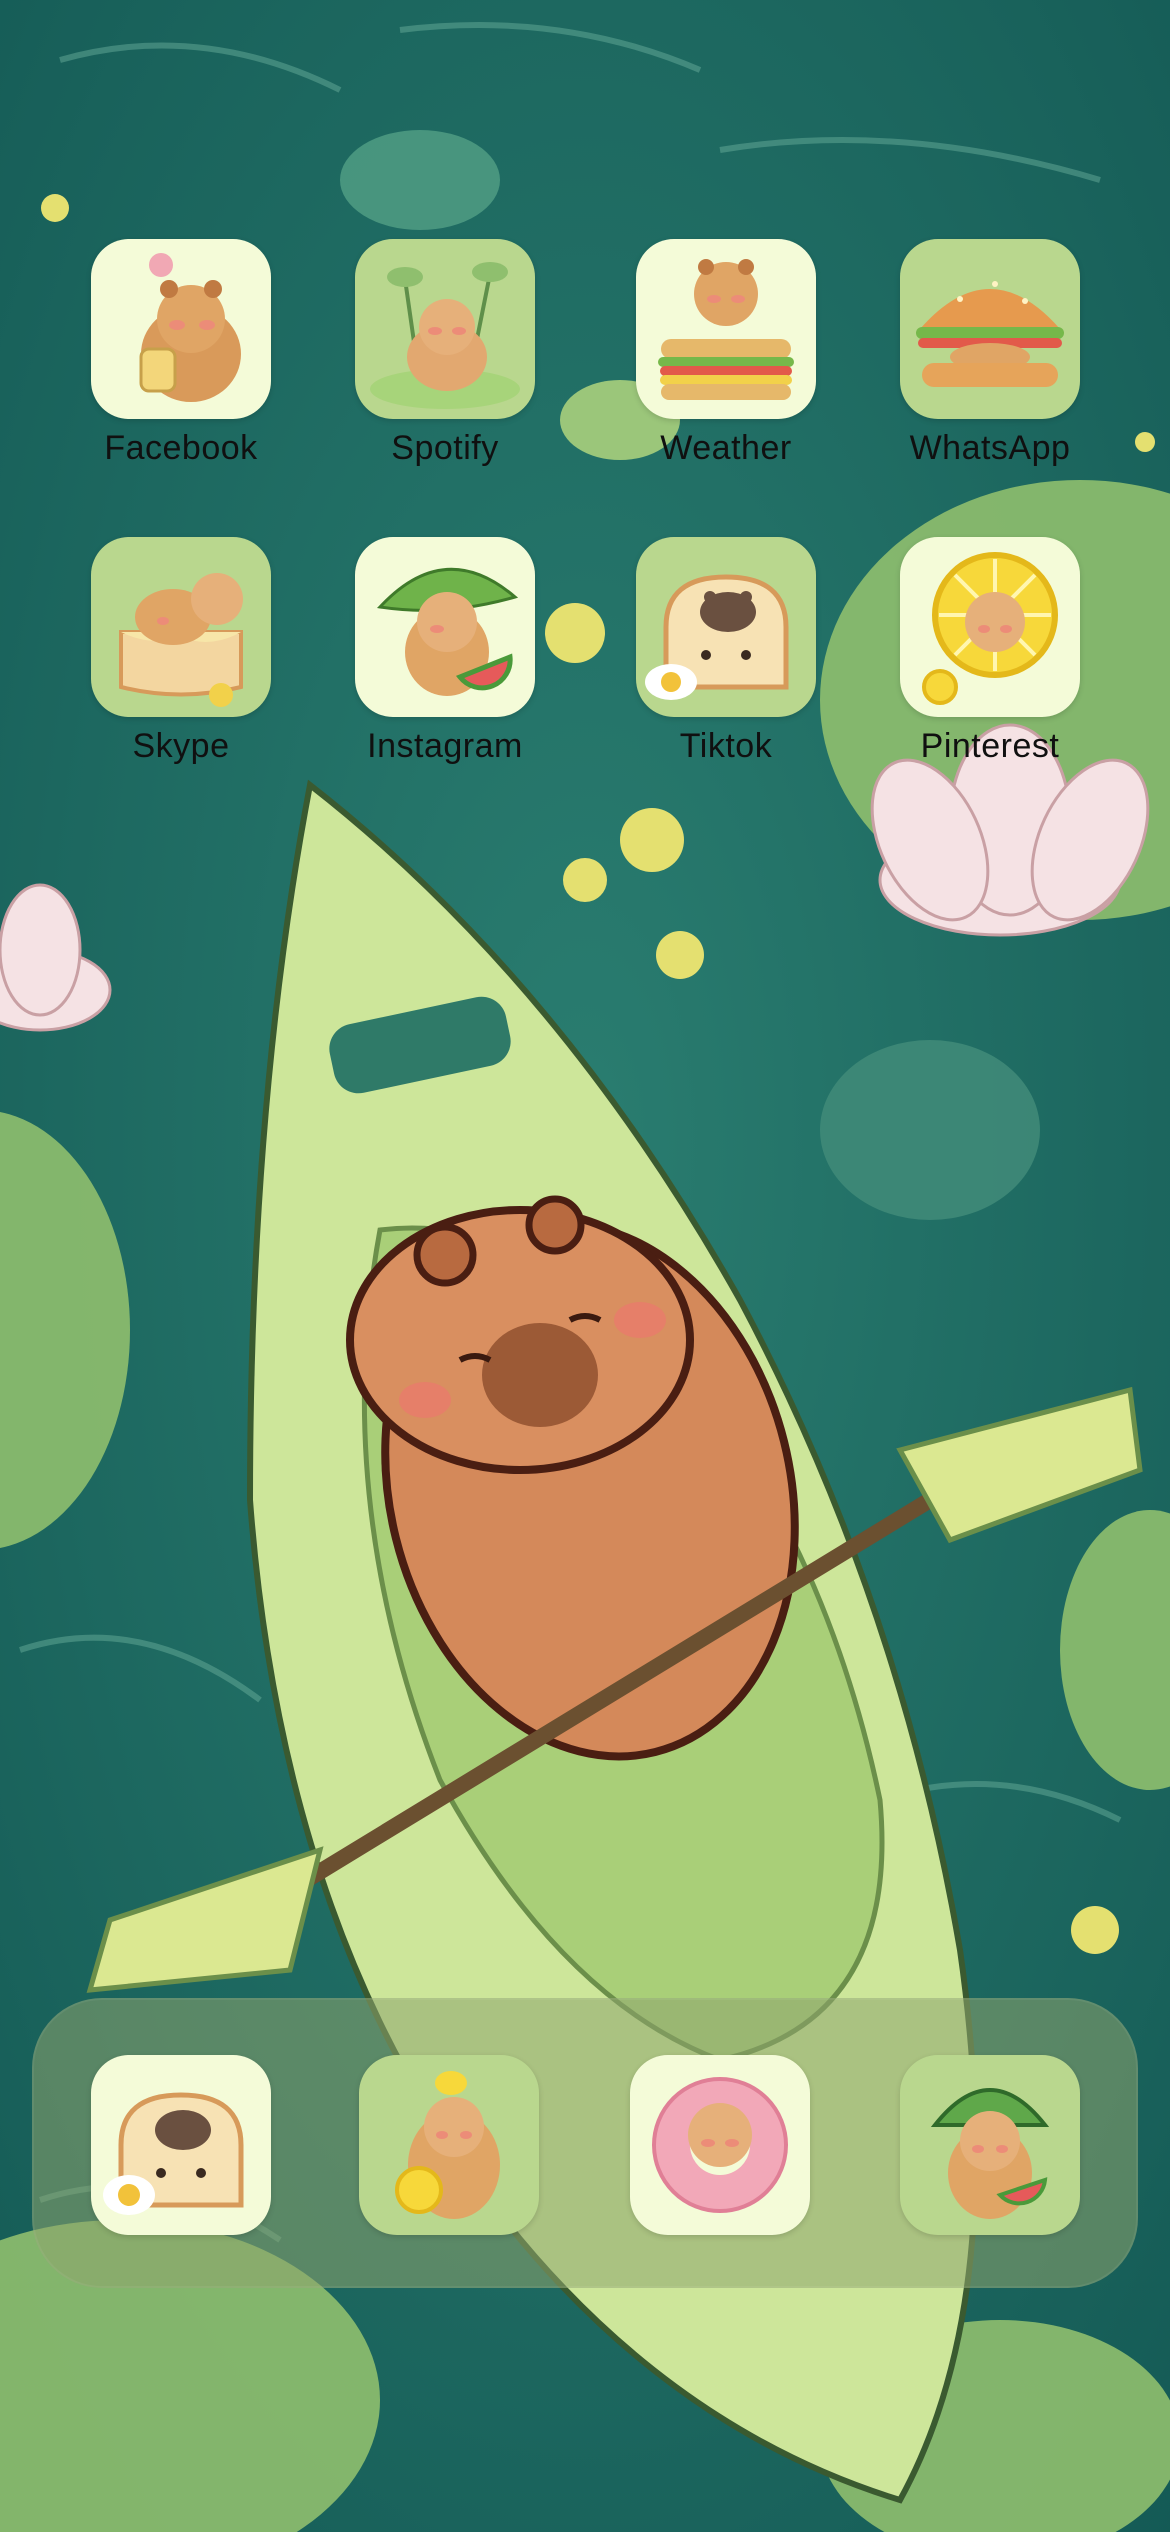  What do you see at coordinates (990, 746) in the screenshot?
I see `app-label: Pinterest` at bounding box center [990, 746].